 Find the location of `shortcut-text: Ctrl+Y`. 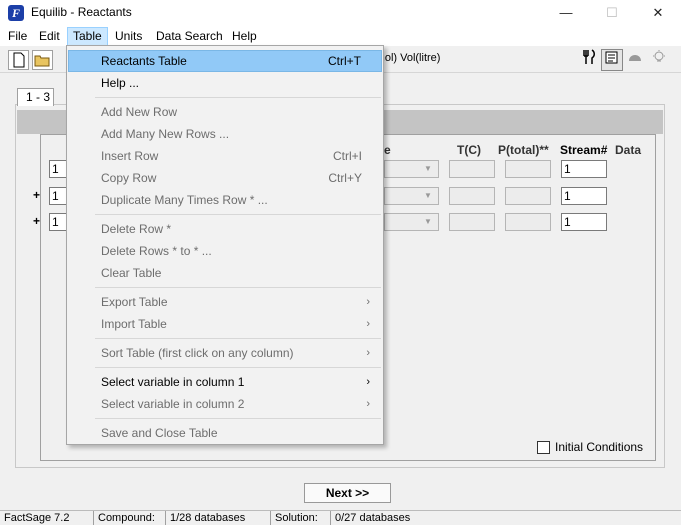

shortcut-text: Ctrl+Y is located at coordinates (345, 178).